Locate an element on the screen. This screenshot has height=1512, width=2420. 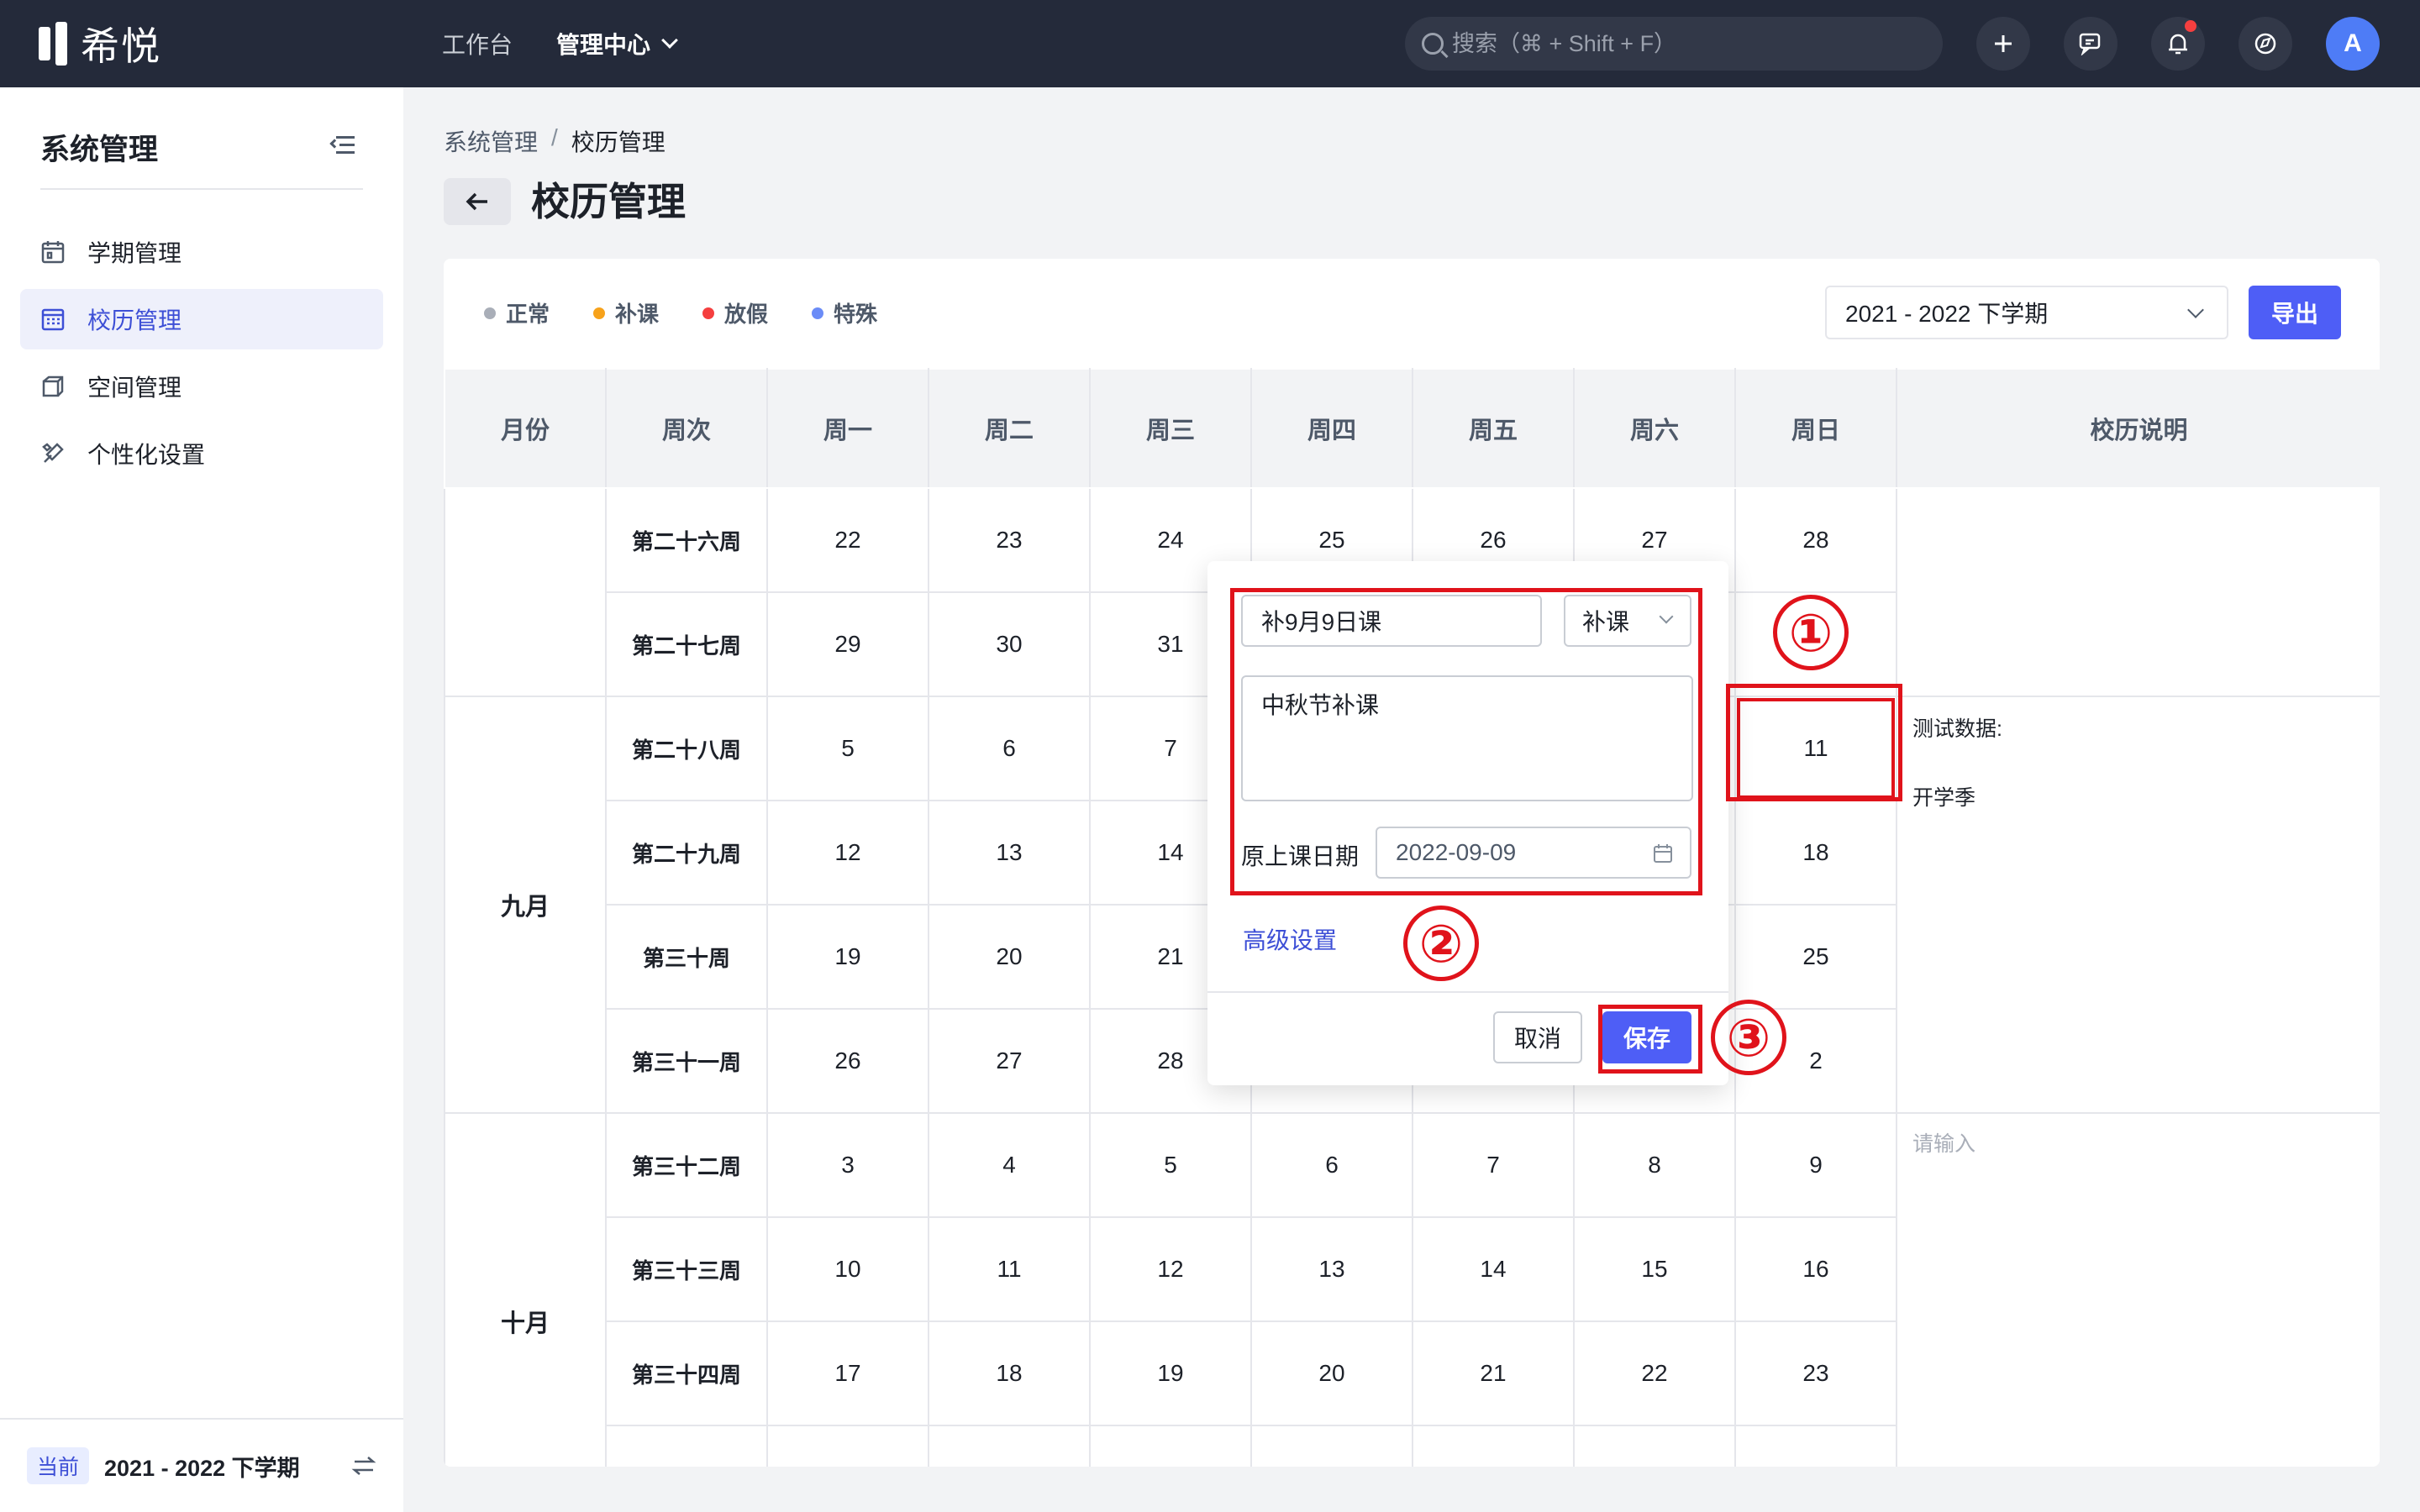
day-cell: 4 is located at coordinates (1010, 1165).